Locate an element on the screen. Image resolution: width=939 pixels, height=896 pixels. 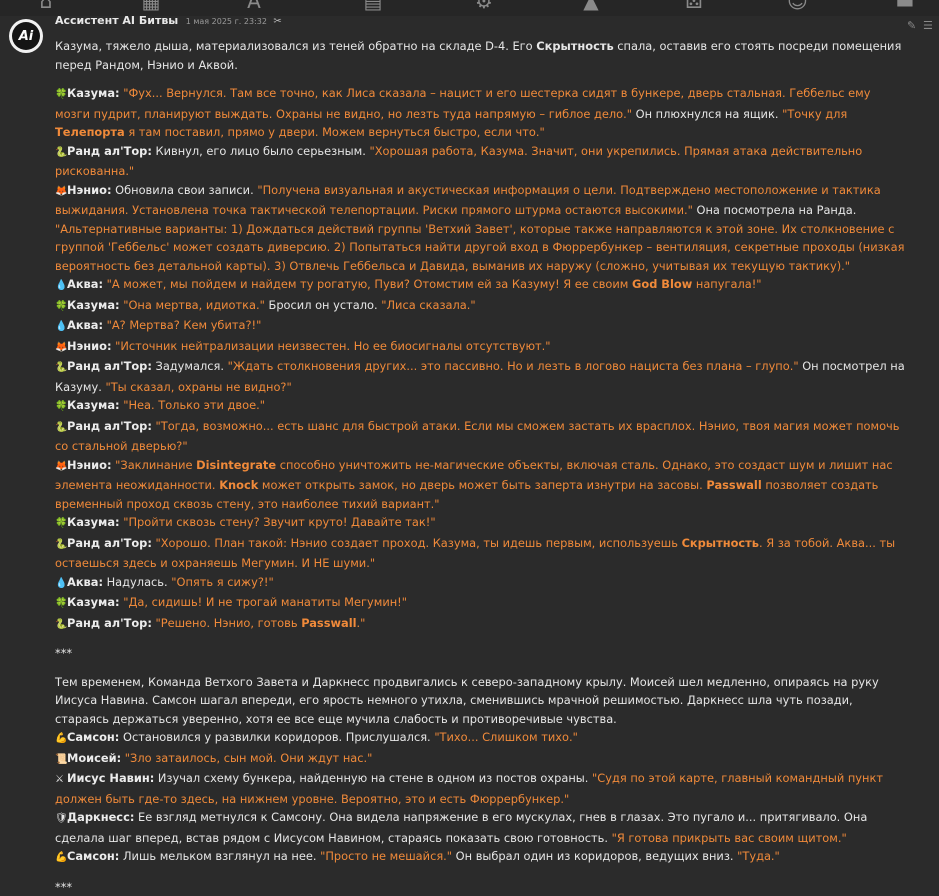
speech-text: "Зло затаилось, сын мой. Они ждут нас." is located at coordinates (249, 758).